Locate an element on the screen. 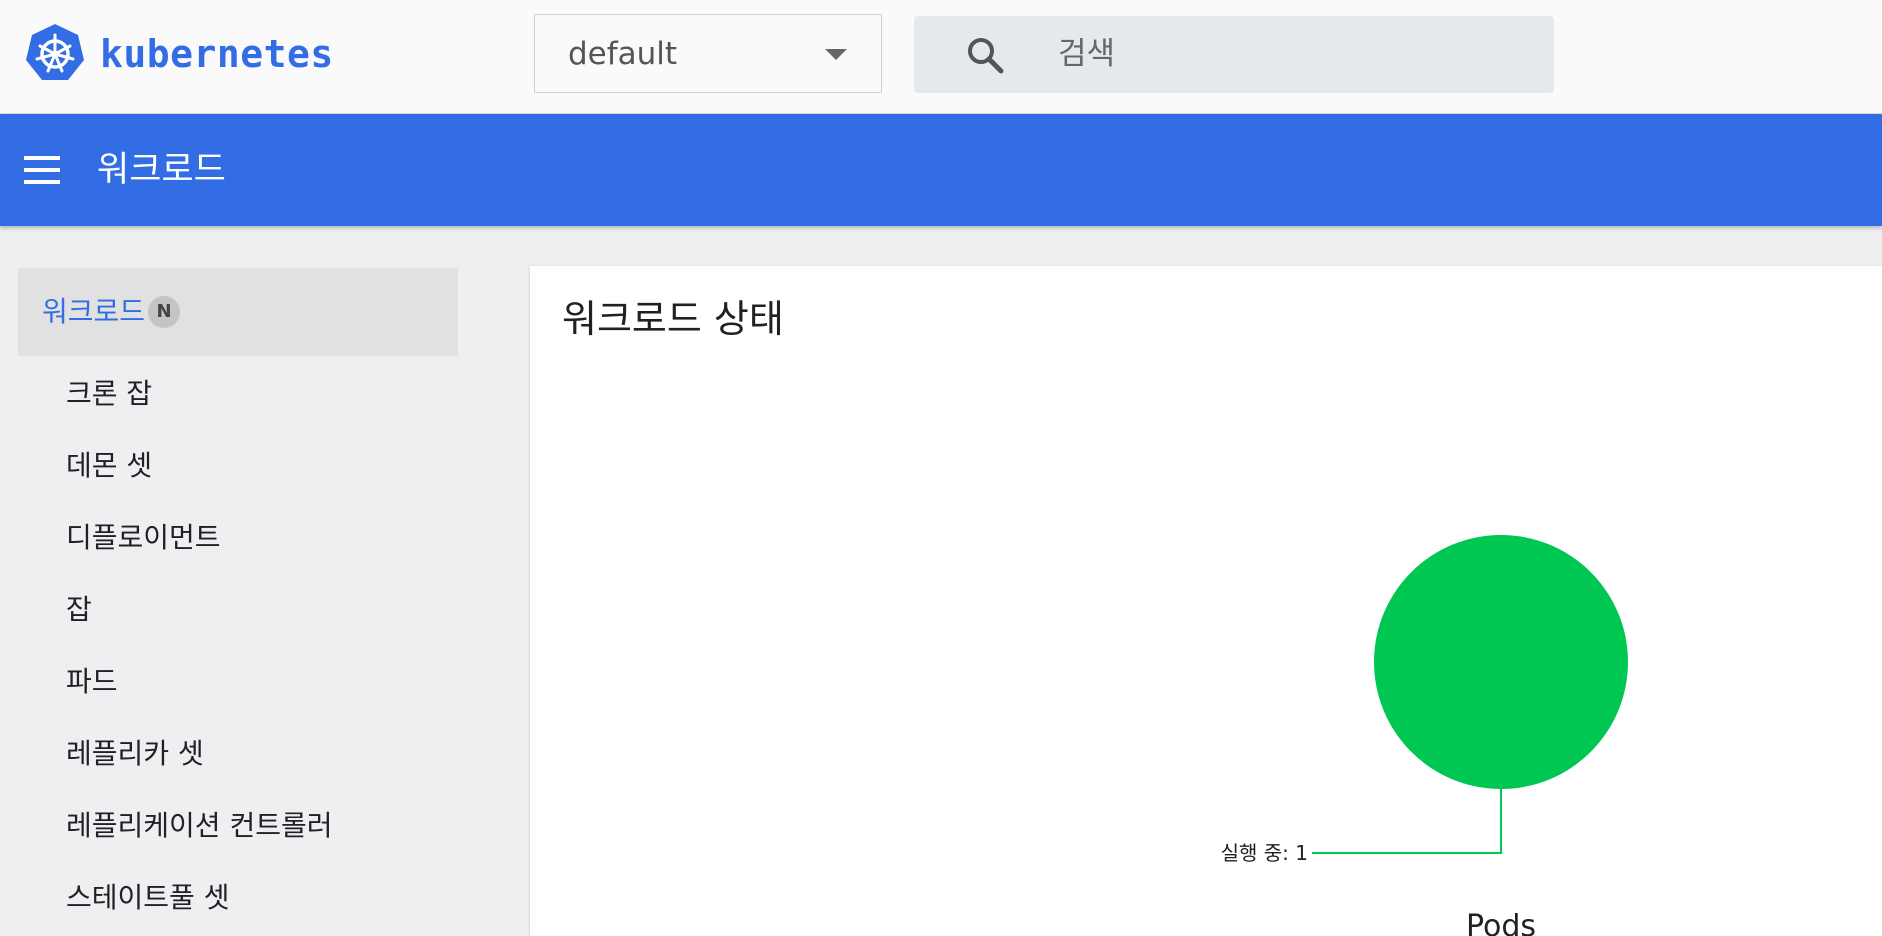 The height and width of the screenshot is (936, 1882). annotation-label: 실행 중: 1 is located at coordinates (1264, 853).